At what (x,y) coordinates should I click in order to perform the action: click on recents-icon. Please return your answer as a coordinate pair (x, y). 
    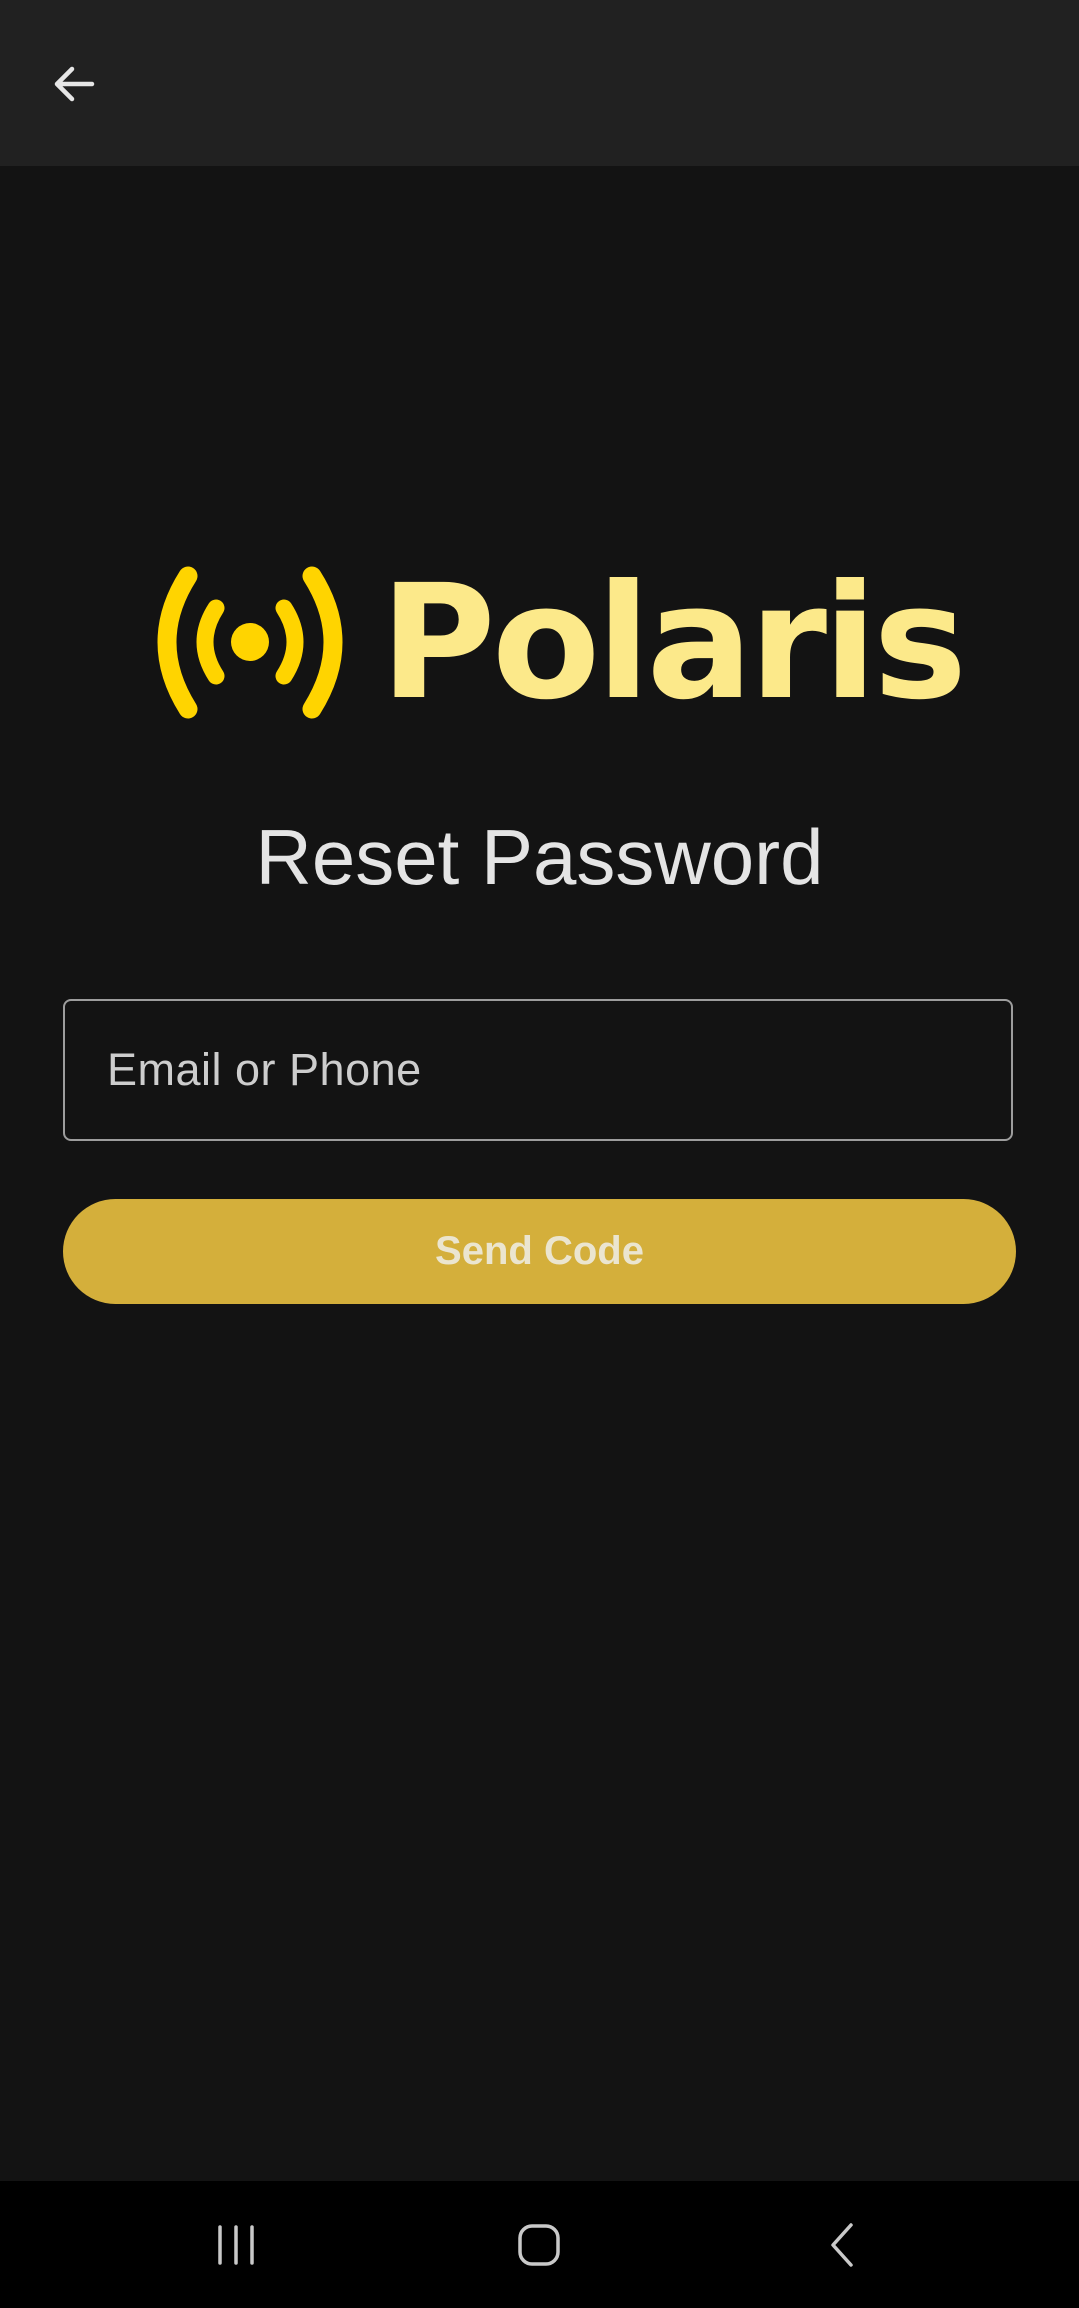
    Looking at the image, I should click on (236, 2244).